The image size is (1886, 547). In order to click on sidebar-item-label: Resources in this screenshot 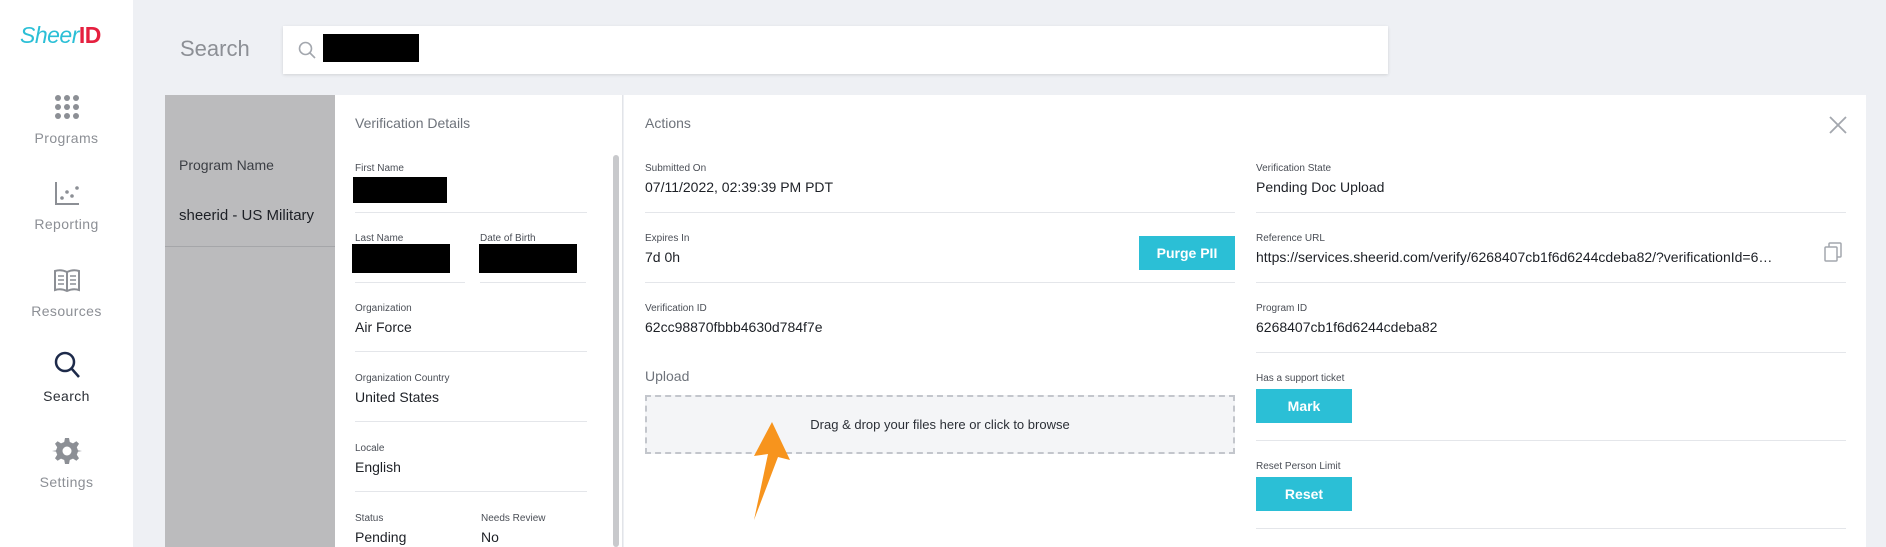, I will do `click(66, 311)`.